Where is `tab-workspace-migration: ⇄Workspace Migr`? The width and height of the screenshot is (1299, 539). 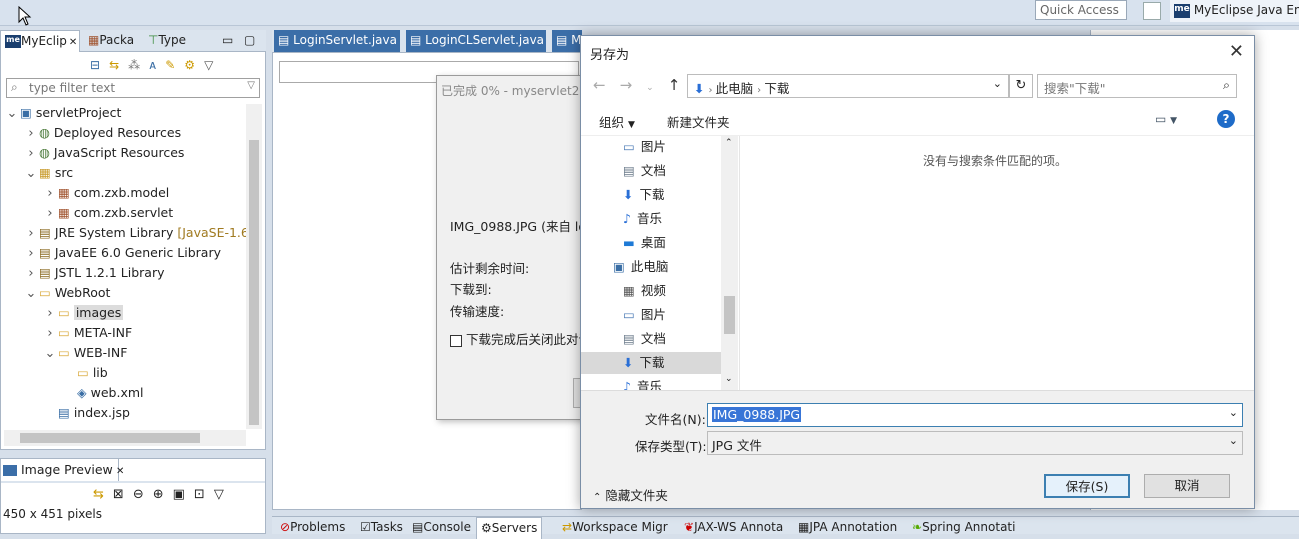
tab-workspace-migration: ⇄Workspace Migr is located at coordinates (615, 528).